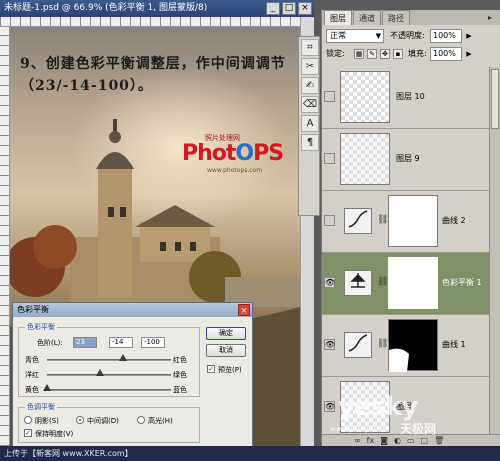  I want to click on close-button: ×, so click(305, 8).